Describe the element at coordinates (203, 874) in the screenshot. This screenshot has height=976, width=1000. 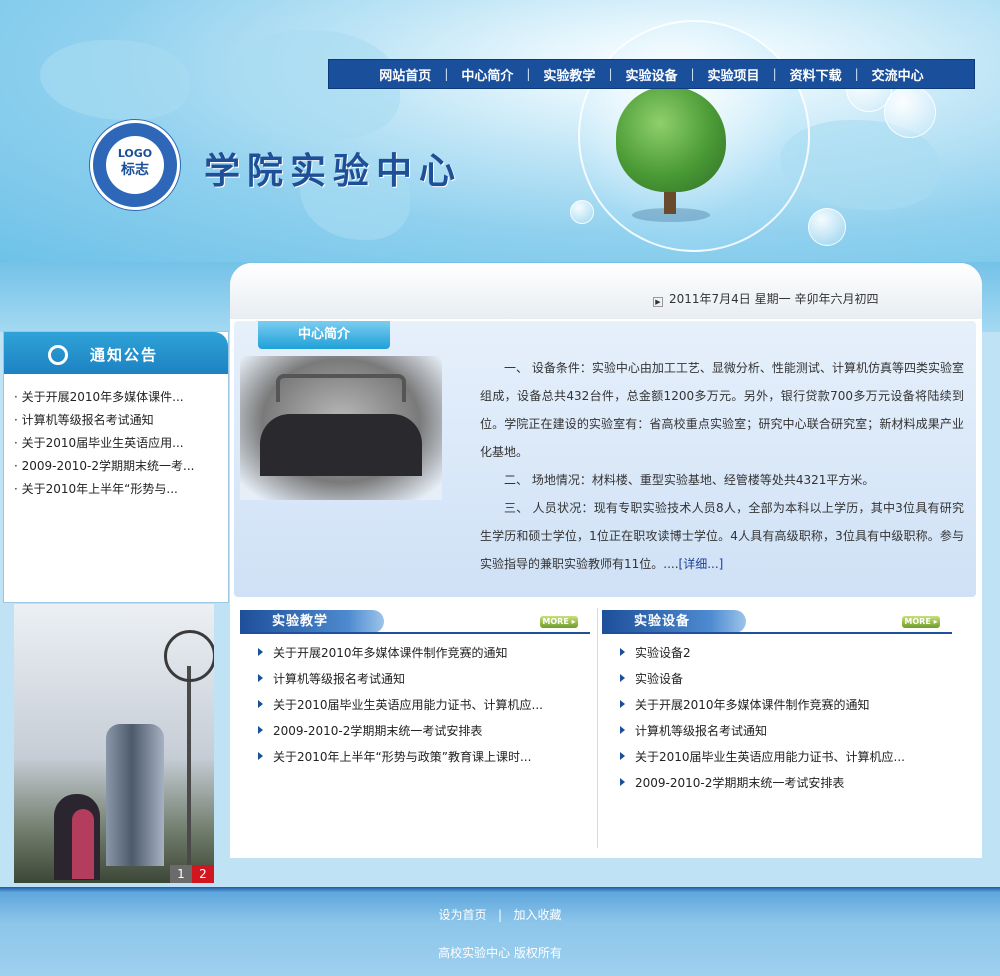
I see `slide-page-2: 2` at that location.